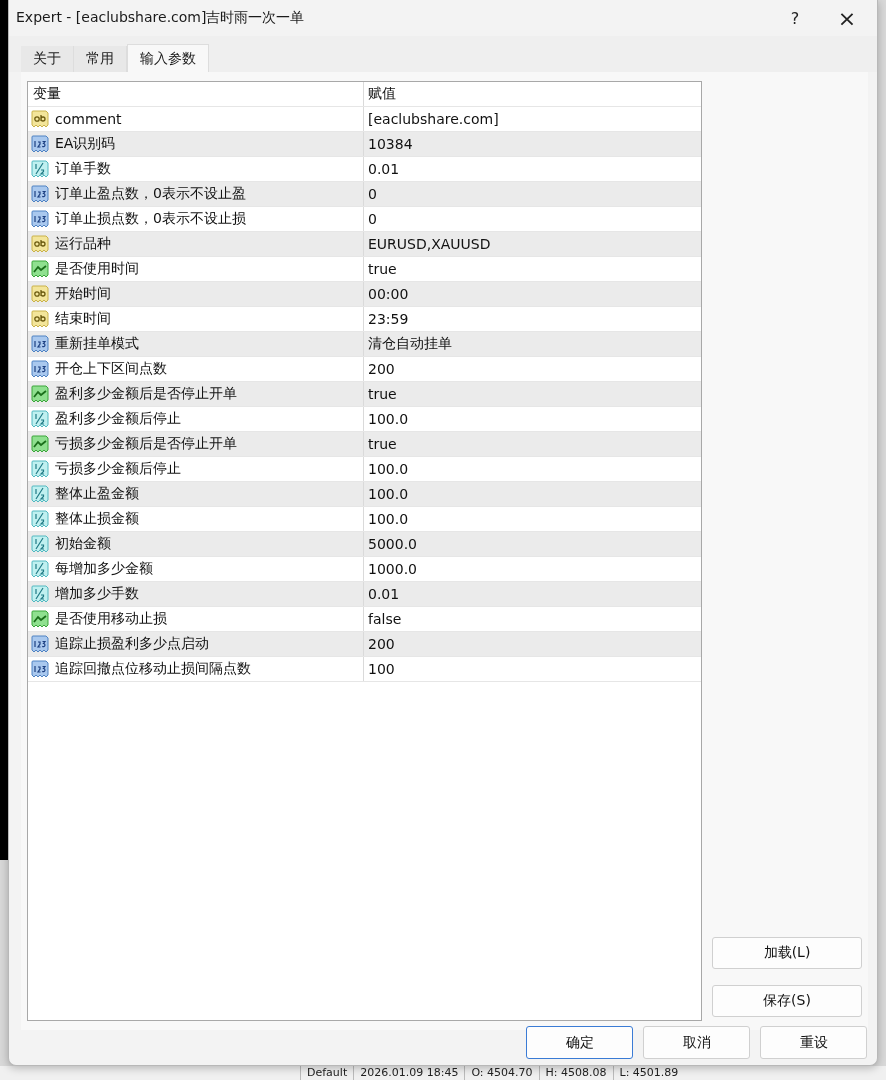 This screenshot has height=1080, width=886. Describe the element at coordinates (100, 59) in the screenshot. I see `tab: 常用` at that location.